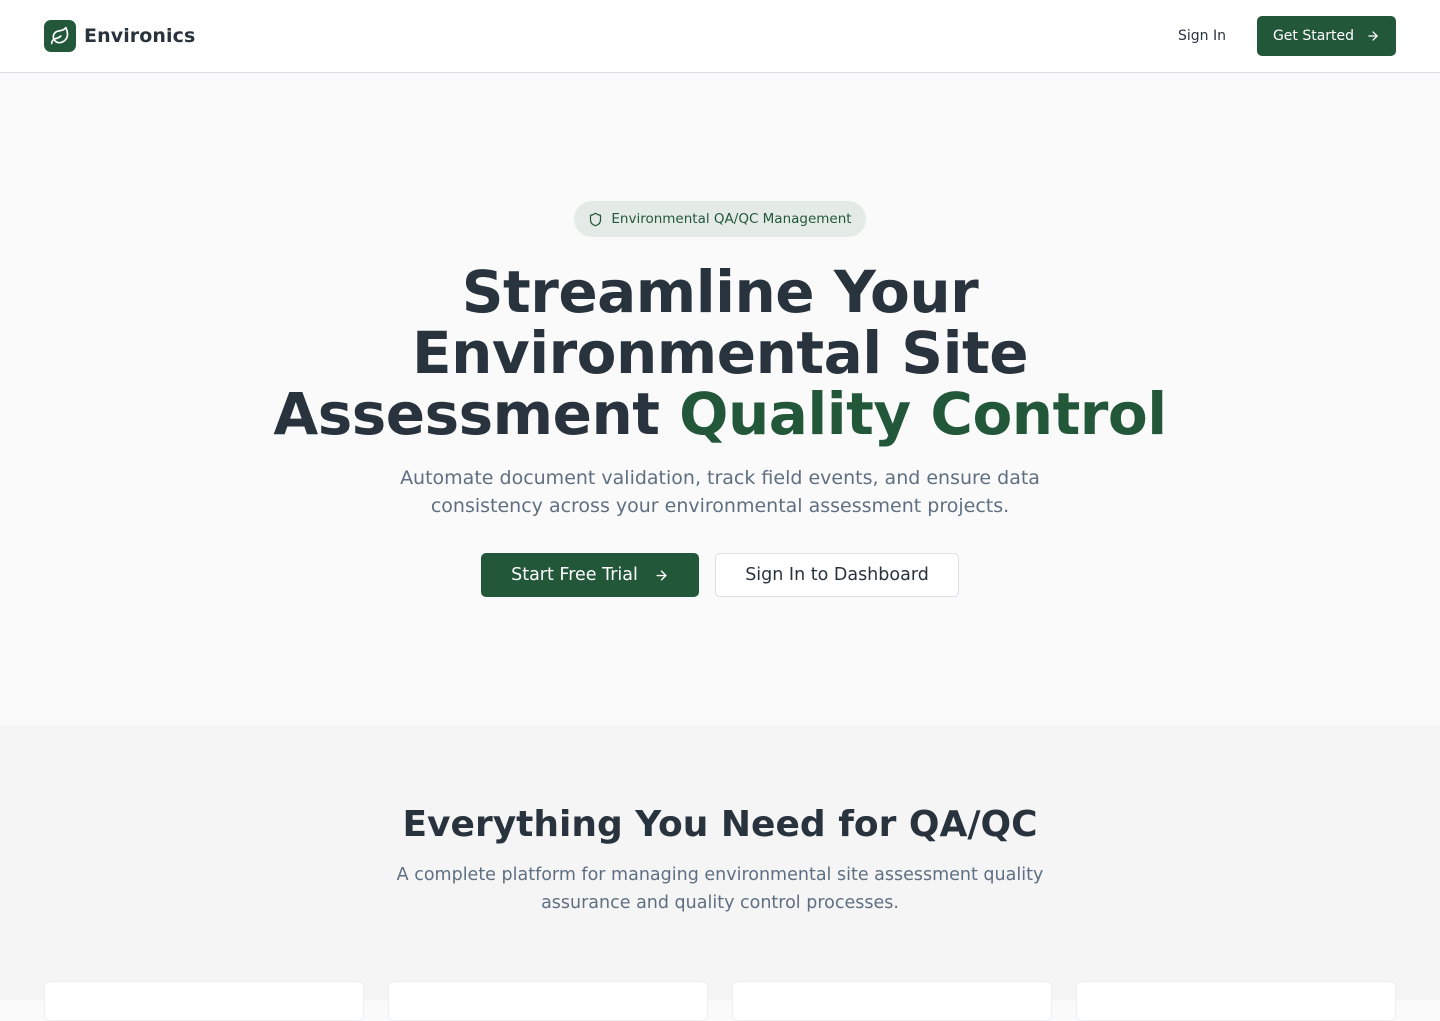 This screenshot has width=1440, height=1021. I want to click on brand-logo-link: Environics, so click(119, 36).